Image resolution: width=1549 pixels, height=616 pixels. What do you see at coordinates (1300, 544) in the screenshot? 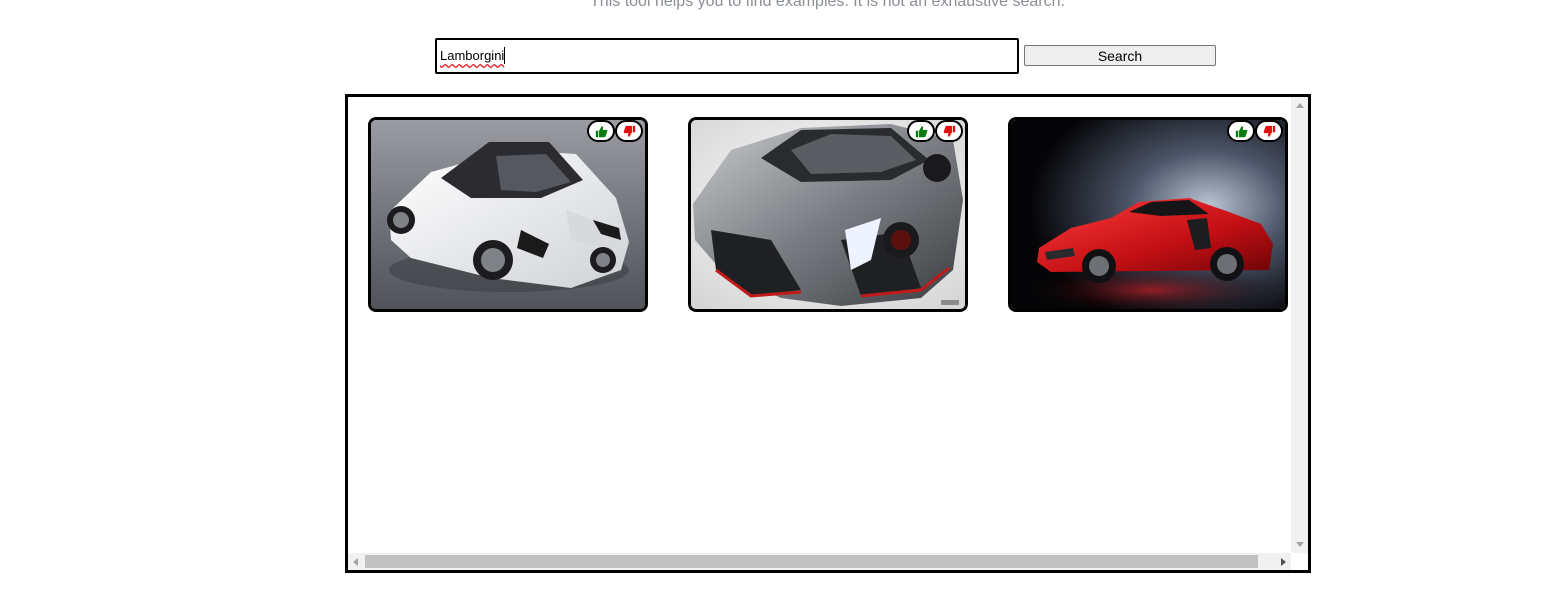
I see `scroll-down-arrow-icon` at bounding box center [1300, 544].